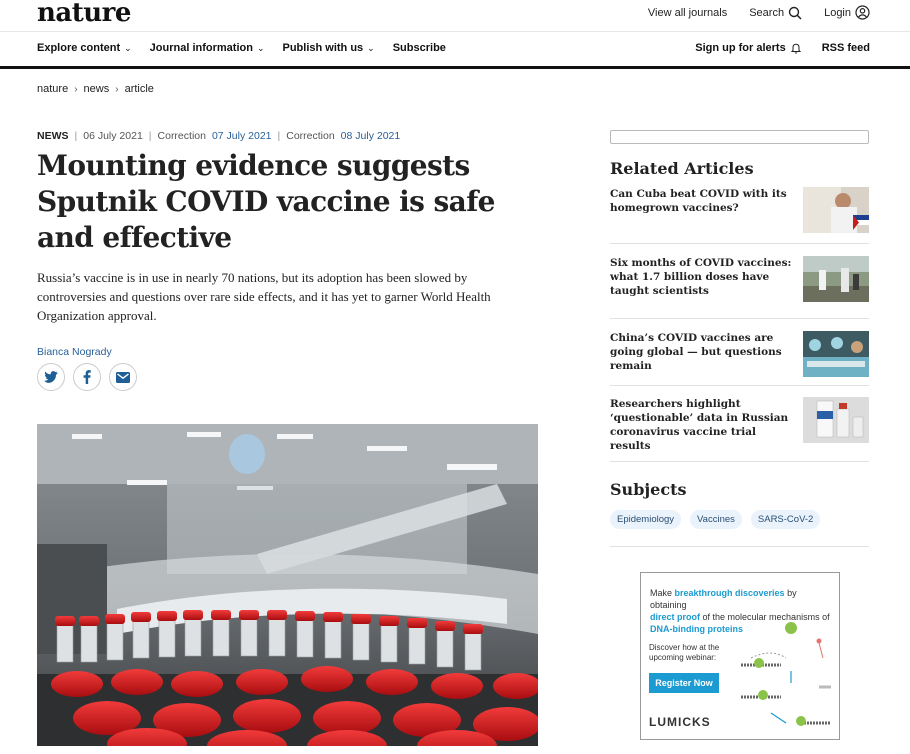 Image resolution: width=910 pixels, height=754 pixels. What do you see at coordinates (740, 48) in the screenshot?
I see `alerts-label: Sign up for alerts` at bounding box center [740, 48].